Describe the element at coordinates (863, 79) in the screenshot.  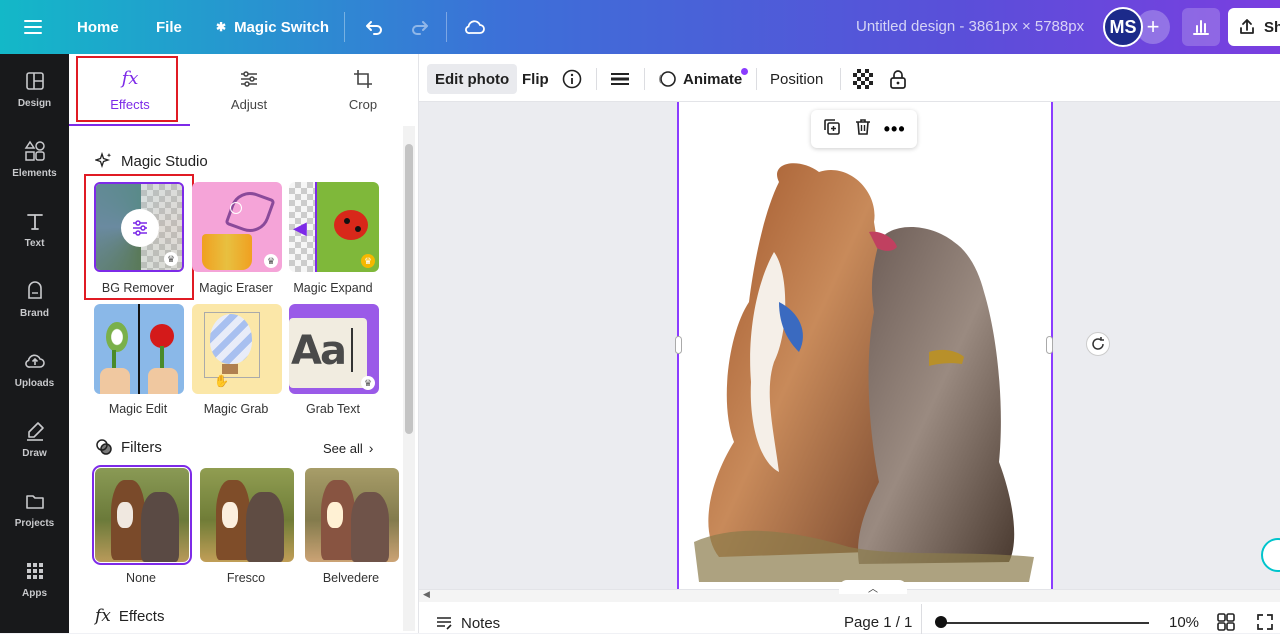
I see `transparency-icon` at that location.